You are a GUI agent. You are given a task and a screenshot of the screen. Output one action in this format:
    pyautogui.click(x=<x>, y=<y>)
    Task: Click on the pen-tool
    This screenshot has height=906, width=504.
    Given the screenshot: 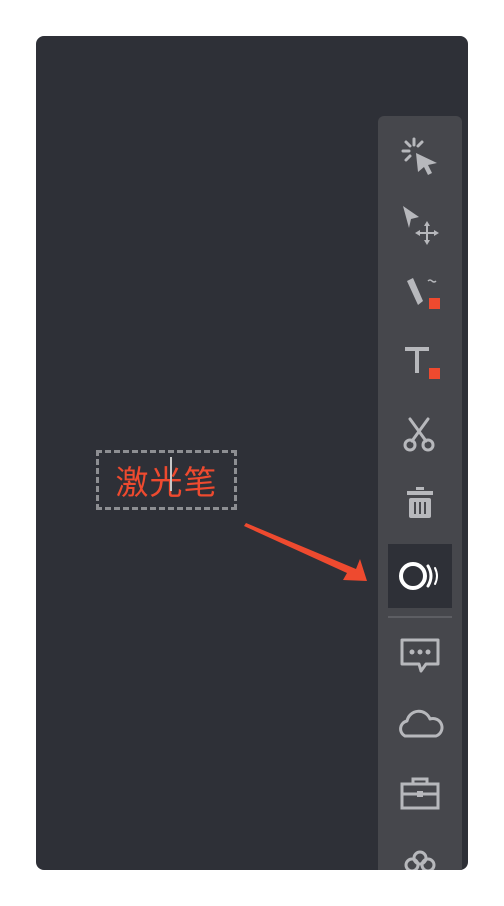 What is the action you would take?
    pyautogui.click(x=420, y=294)
    